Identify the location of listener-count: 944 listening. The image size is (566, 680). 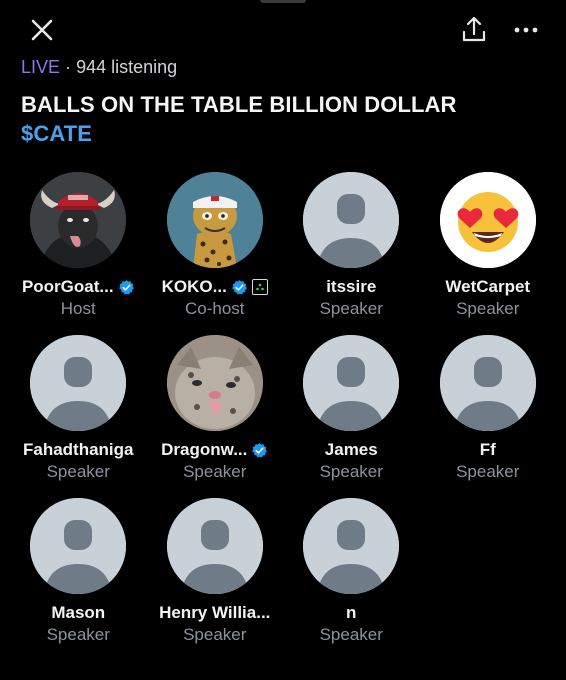
(127, 67).